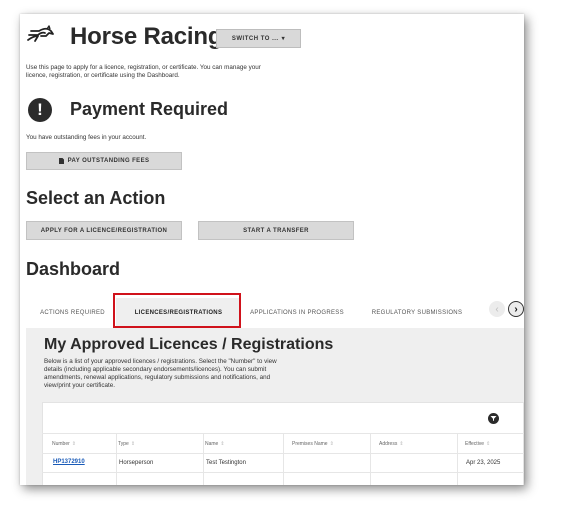 The height and width of the screenshot is (523, 565). What do you see at coordinates (189, 344) in the screenshot?
I see `panel-title: My Approved Licences / Registrations` at bounding box center [189, 344].